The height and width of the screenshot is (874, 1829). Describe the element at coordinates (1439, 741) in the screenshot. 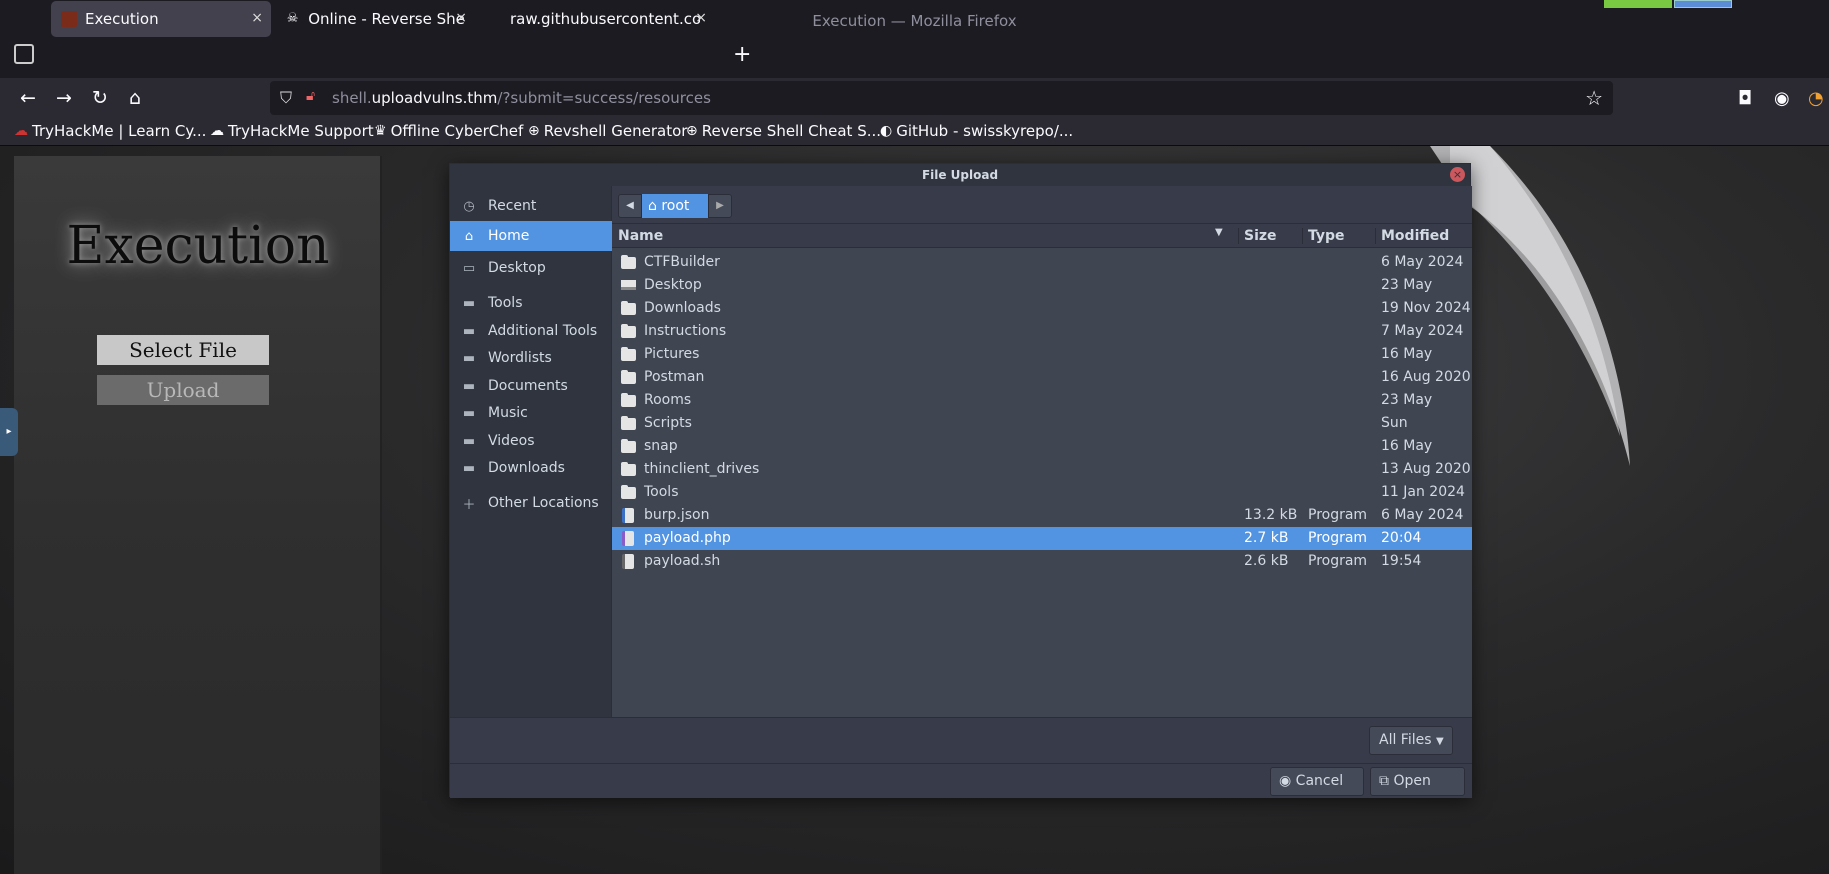

I see `chevron-down-icon: ▼` at that location.